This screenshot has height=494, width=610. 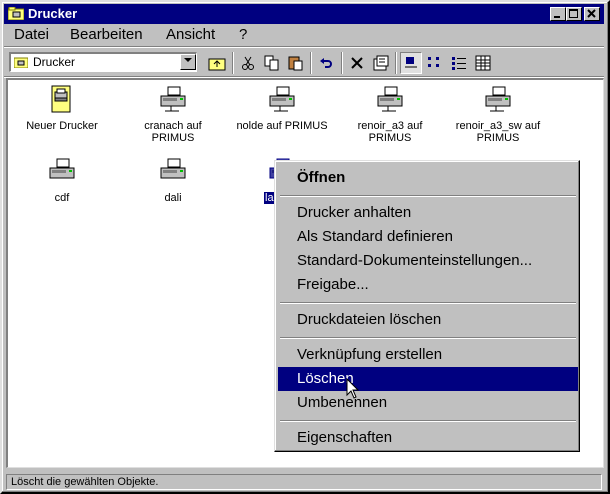 What do you see at coordinates (428, 355) in the screenshot?
I see `ctx-create-shortcut: Verknüpfung erstellen` at bounding box center [428, 355].